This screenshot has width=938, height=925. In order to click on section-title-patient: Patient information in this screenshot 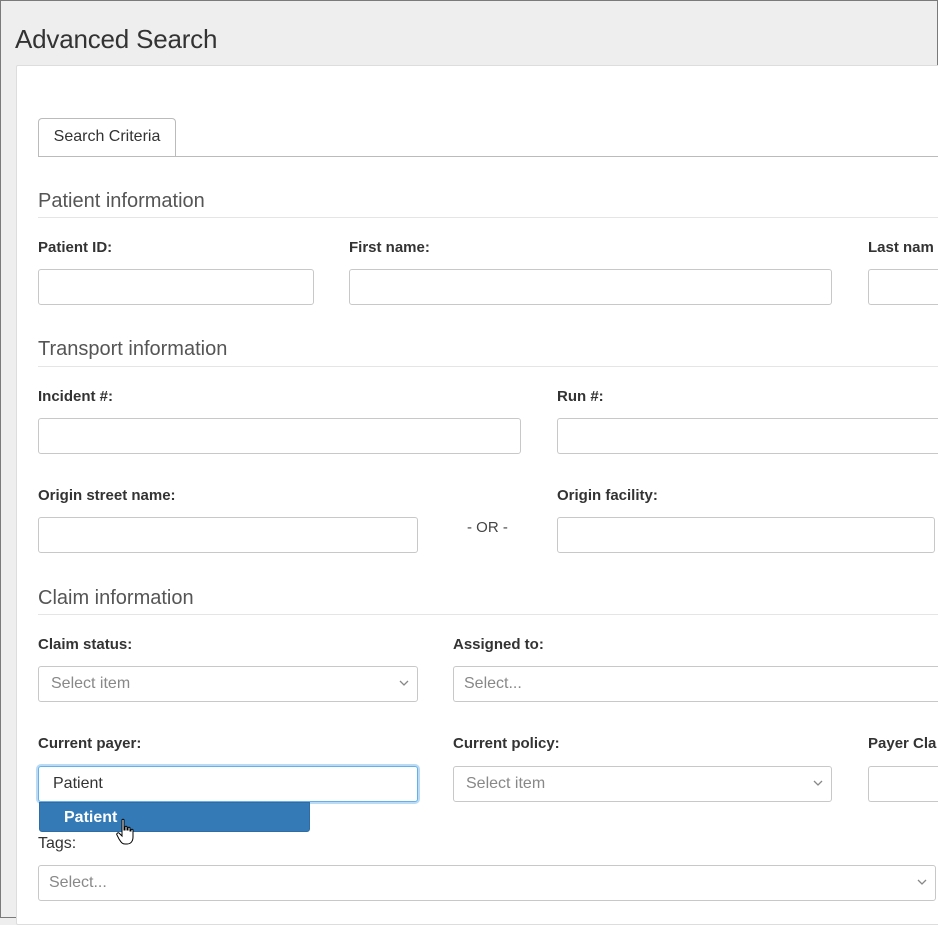, I will do `click(121, 201)`.